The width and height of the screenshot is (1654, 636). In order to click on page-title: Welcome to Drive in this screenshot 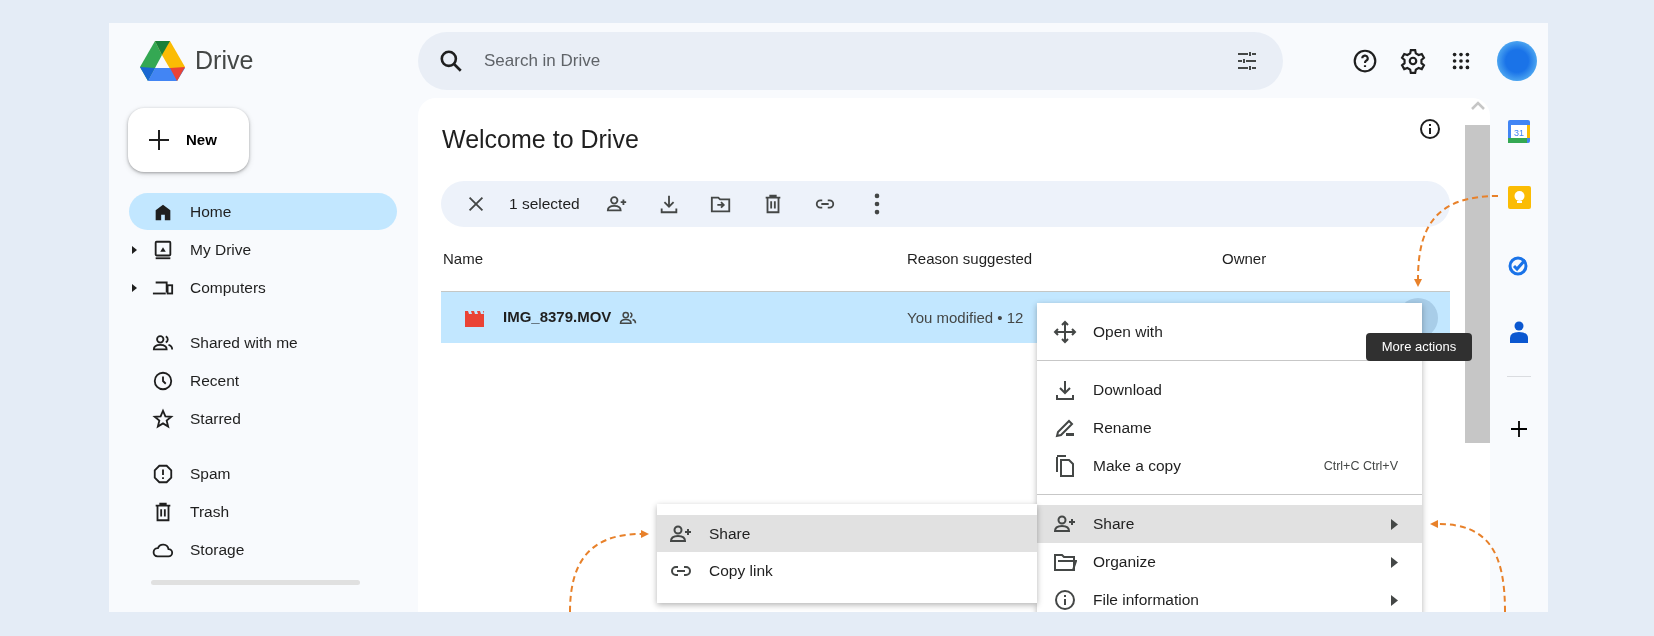, I will do `click(540, 139)`.